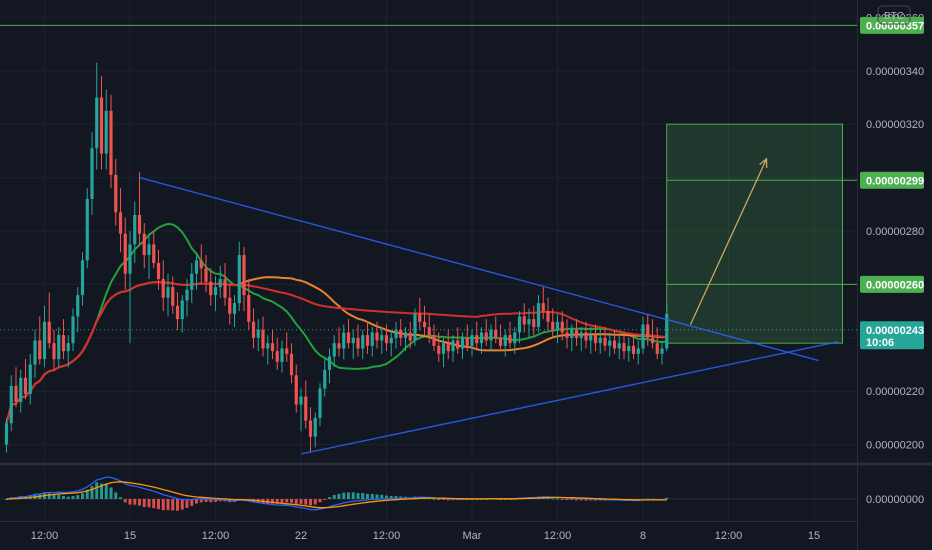  I want to click on price-tag-3: 0.0000024310:06, so click(892, 335).